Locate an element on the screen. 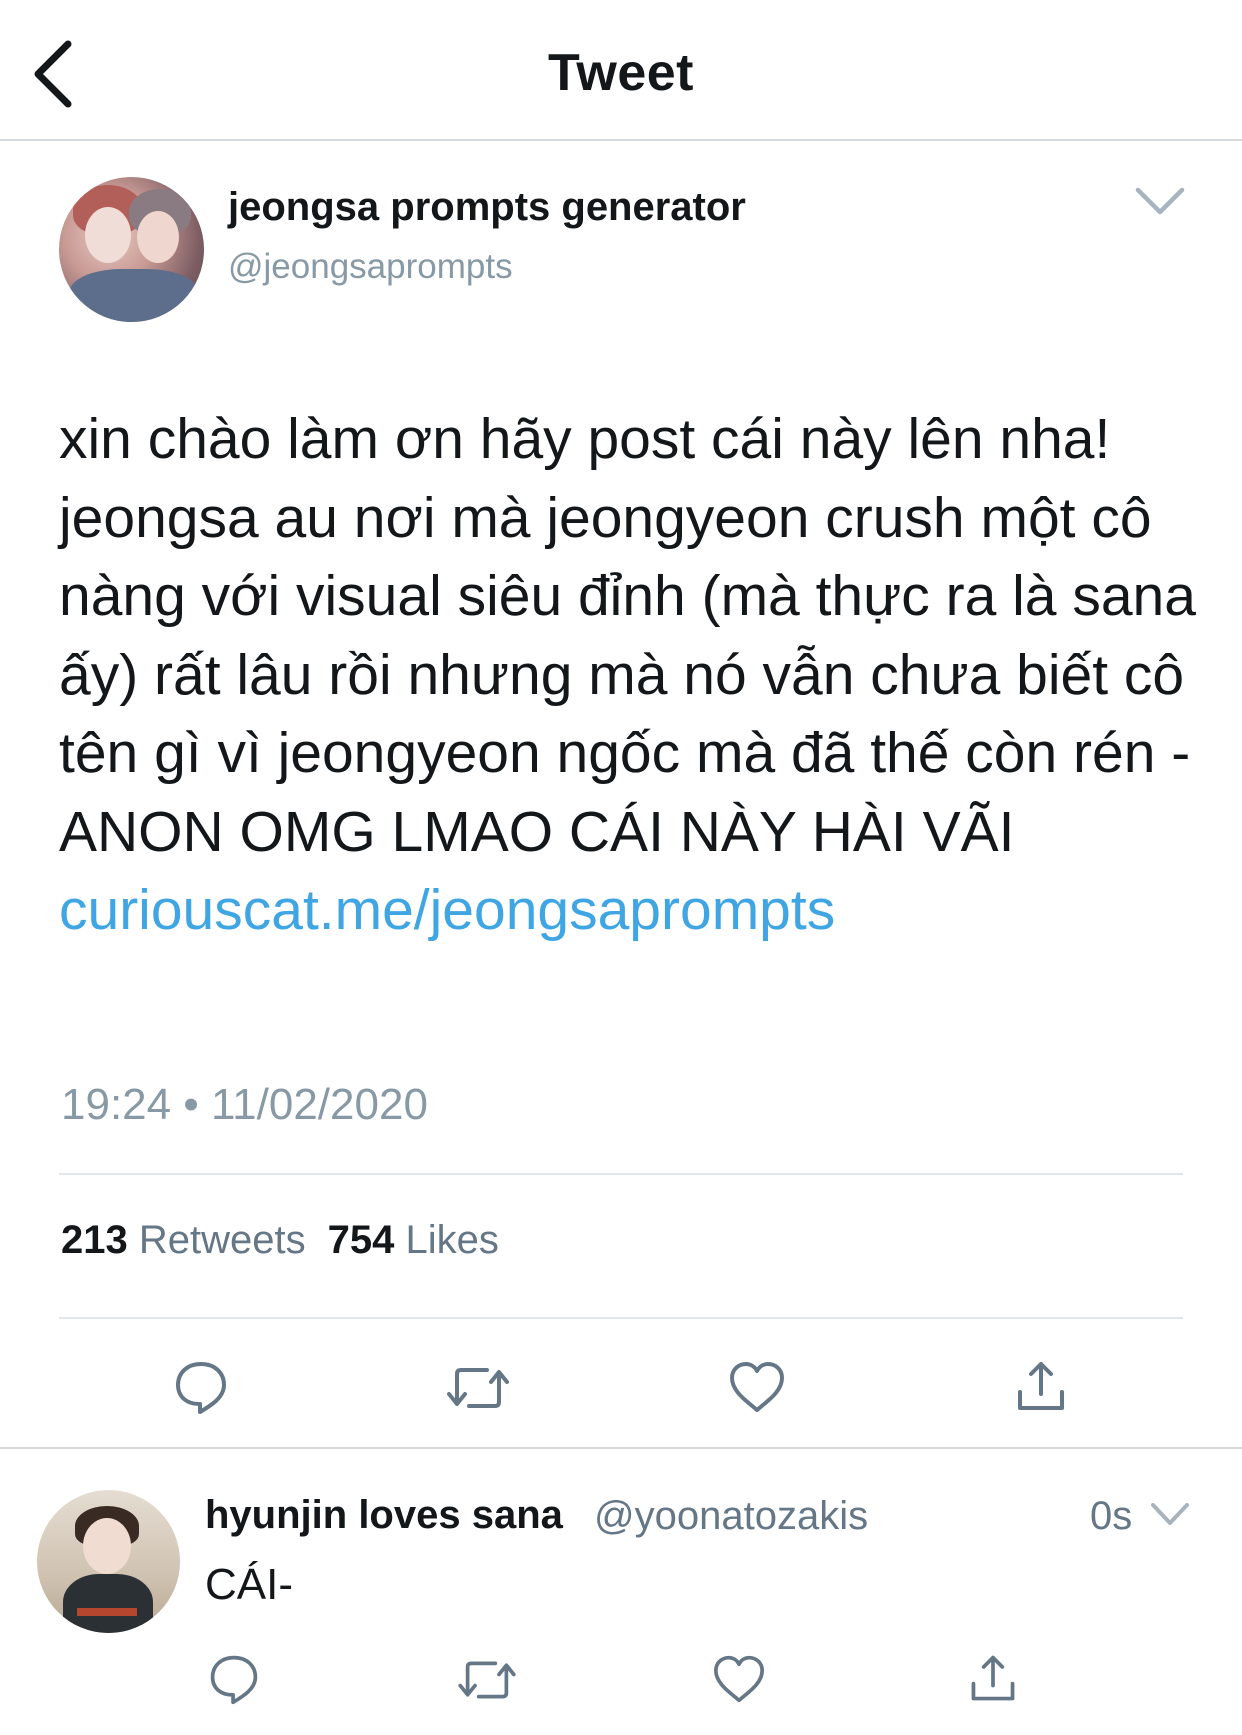  engagement-stats: 213 Retweets 754 Likes is located at coordinates (291, 1240).